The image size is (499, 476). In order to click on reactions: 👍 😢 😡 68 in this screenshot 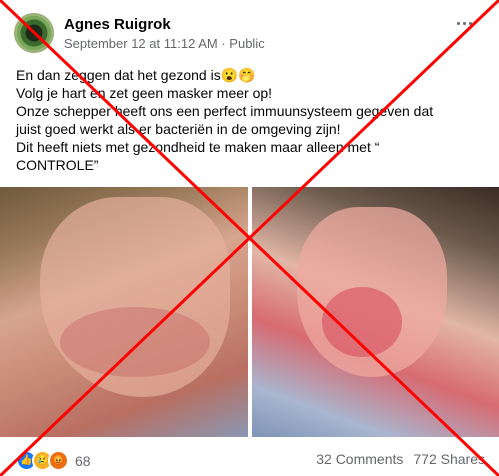, I will do `click(53, 460)`.